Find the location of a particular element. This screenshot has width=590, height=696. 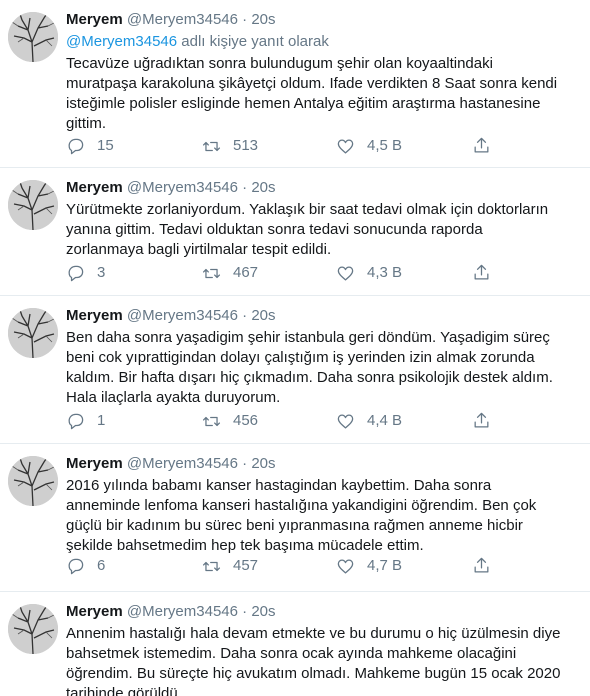

reply-button: 15 is located at coordinates (90, 146).